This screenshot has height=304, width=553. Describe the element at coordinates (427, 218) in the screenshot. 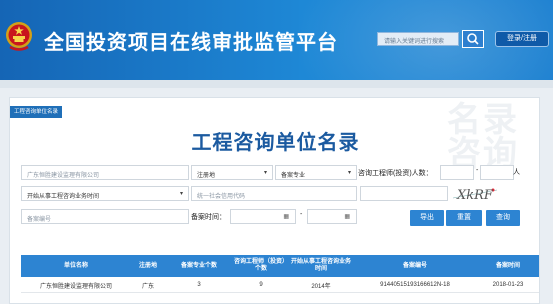

I see `export-button: 导出` at that location.